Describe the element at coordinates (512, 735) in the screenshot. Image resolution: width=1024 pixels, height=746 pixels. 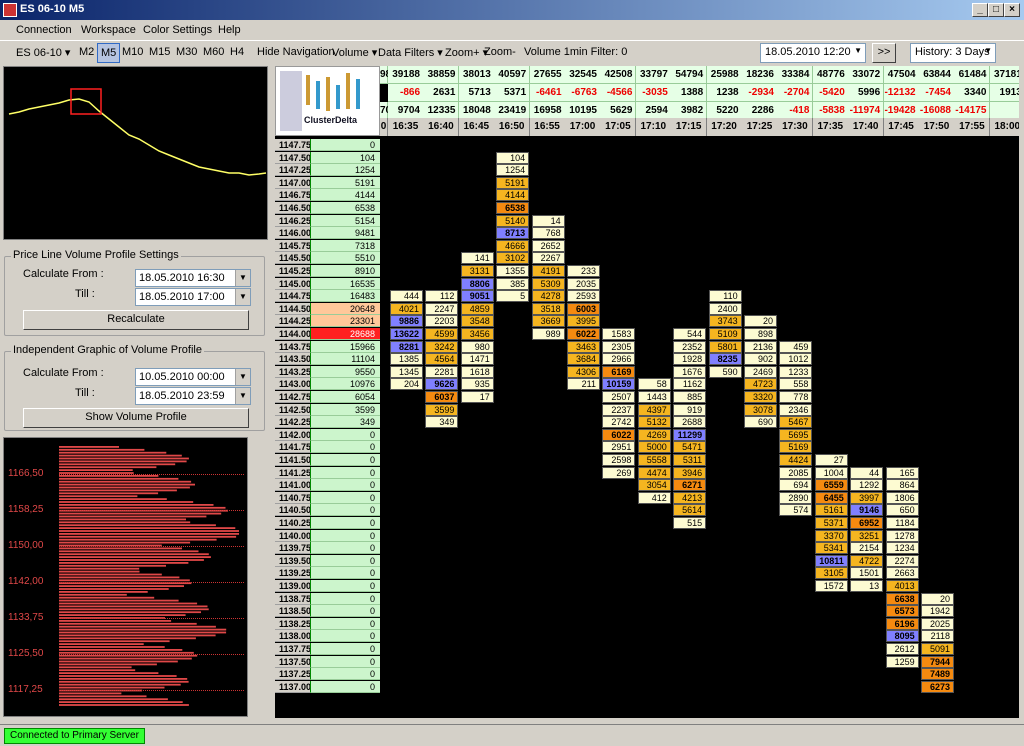
I see `status-bar: Connected to Primary Server` at that location.